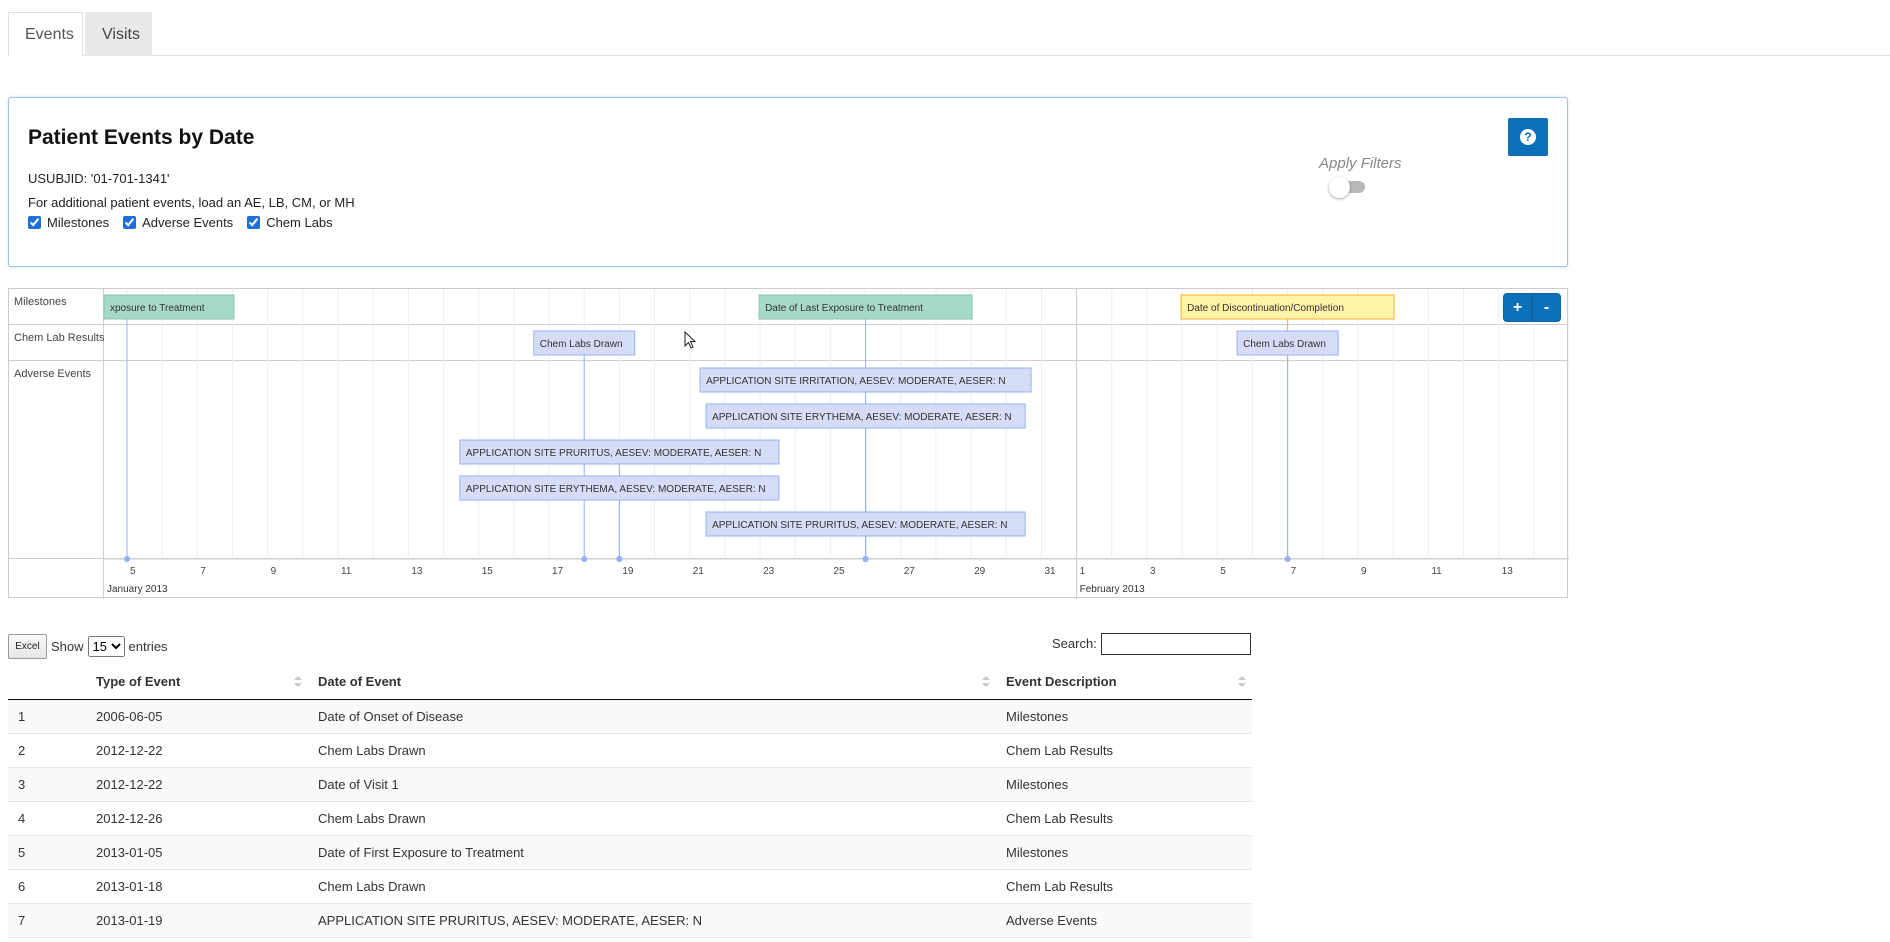 The width and height of the screenshot is (1890, 942). Describe the element at coordinates (118, 34) in the screenshot. I see `tab-visits: Visits` at that location.